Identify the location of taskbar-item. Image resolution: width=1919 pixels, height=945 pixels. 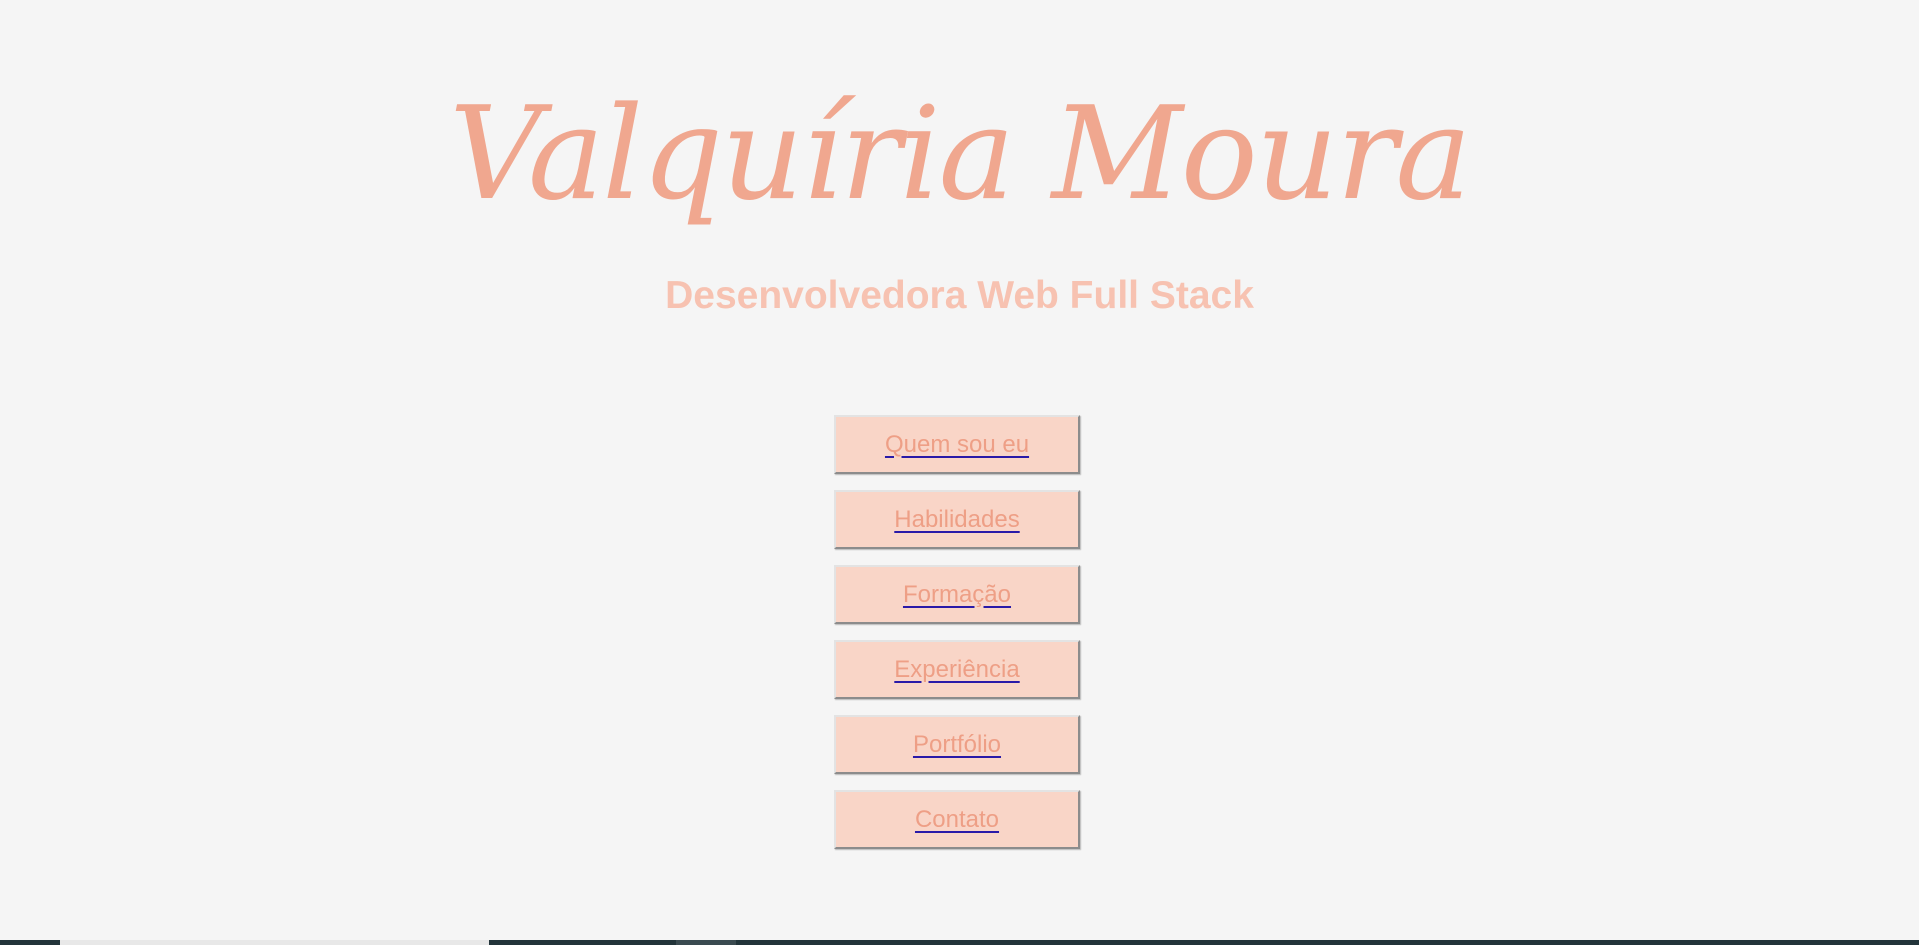
(706, 942).